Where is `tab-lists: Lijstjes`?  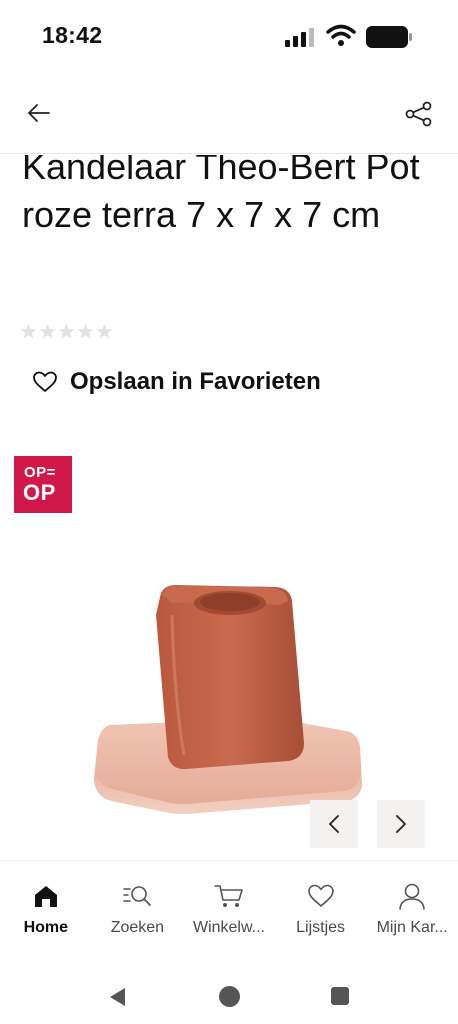 tab-lists: Lijstjes is located at coordinates (321, 906).